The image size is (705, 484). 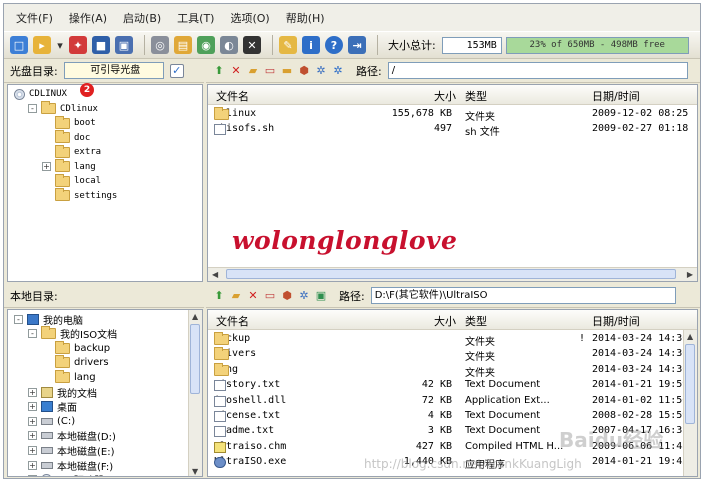 I want to click on tree-node: backup, so click(x=82, y=347).